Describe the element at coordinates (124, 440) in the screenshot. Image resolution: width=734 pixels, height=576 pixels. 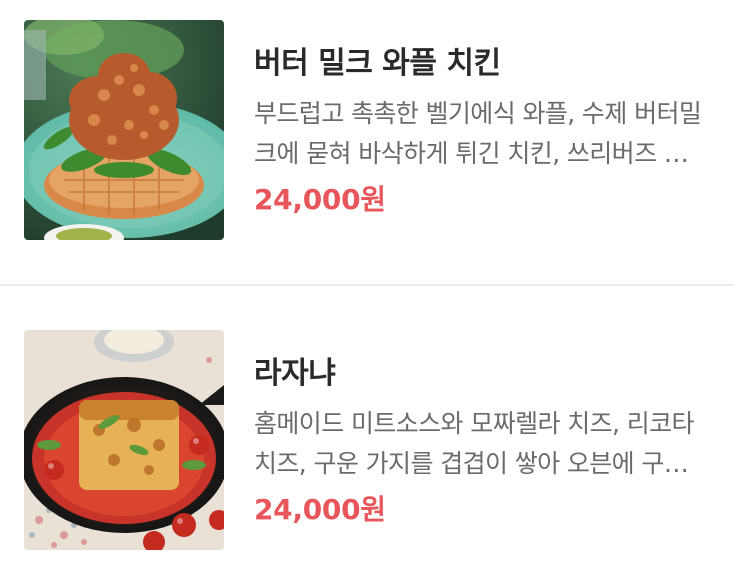
I see `lasagna-photo` at that location.